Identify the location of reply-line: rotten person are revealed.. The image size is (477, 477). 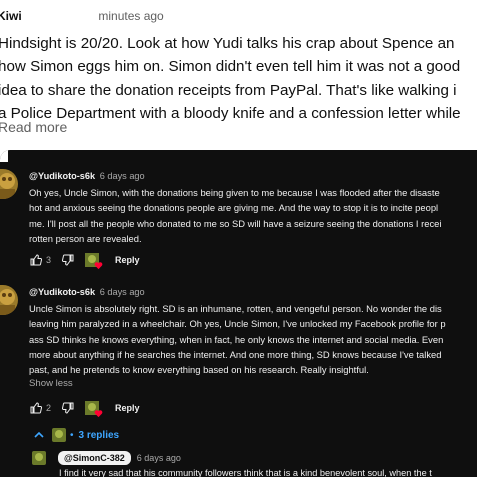
(85, 238).